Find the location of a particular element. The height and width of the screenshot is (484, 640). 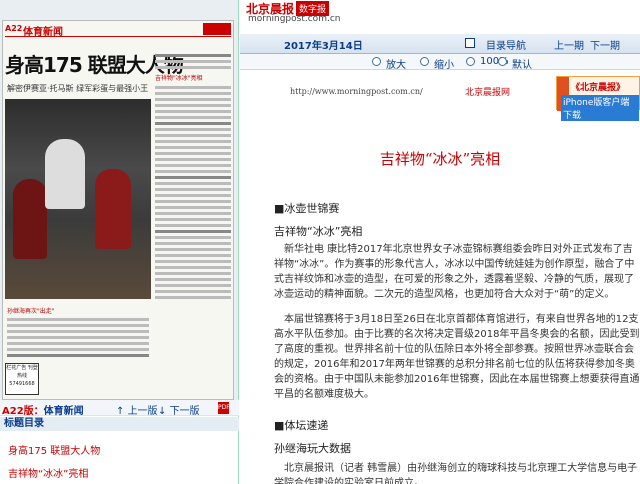

zoom-in-button: 放大 is located at coordinates (396, 63).